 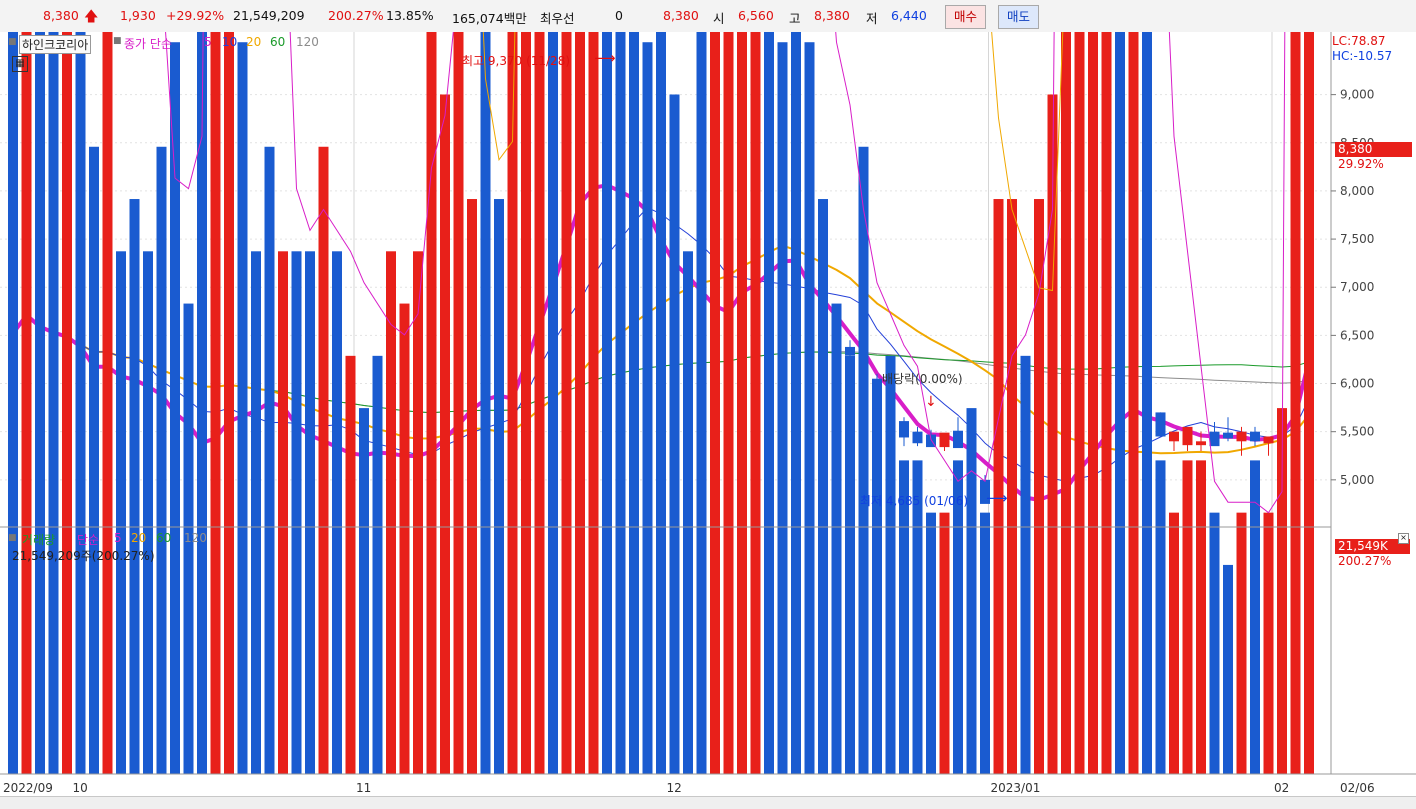 What do you see at coordinates (674, 788) in the screenshot?
I see `x-tick-label: 12` at bounding box center [674, 788].